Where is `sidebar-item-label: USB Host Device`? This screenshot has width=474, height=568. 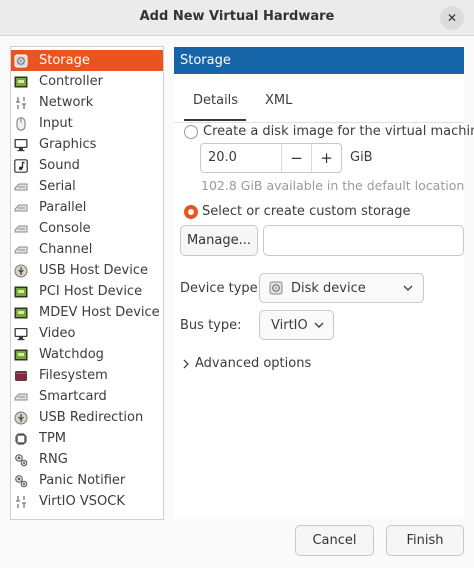 sidebar-item-label: USB Host Device is located at coordinates (94, 270).